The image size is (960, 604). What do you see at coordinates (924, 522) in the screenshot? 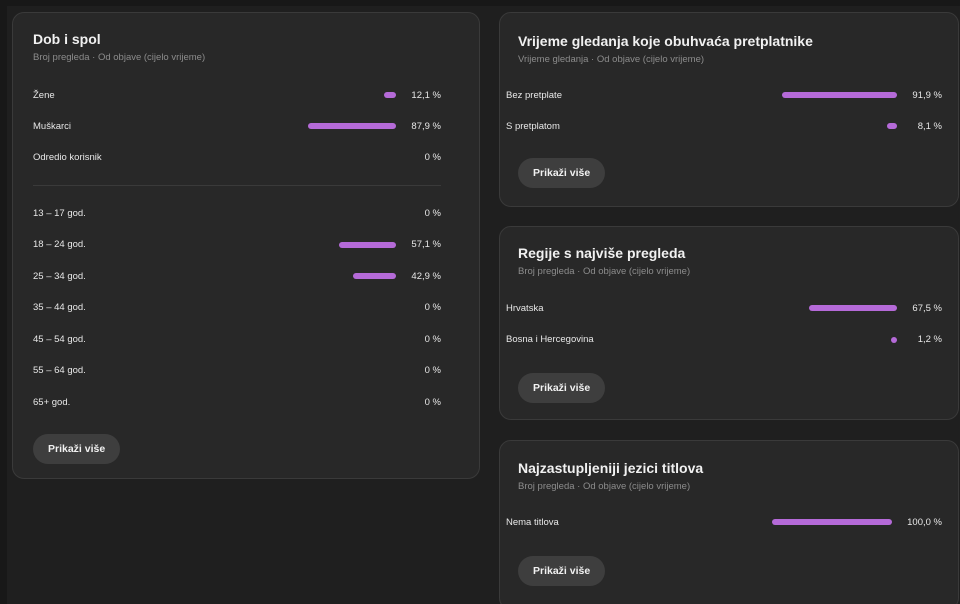
I see `stat-value: 100,0 %` at bounding box center [924, 522].